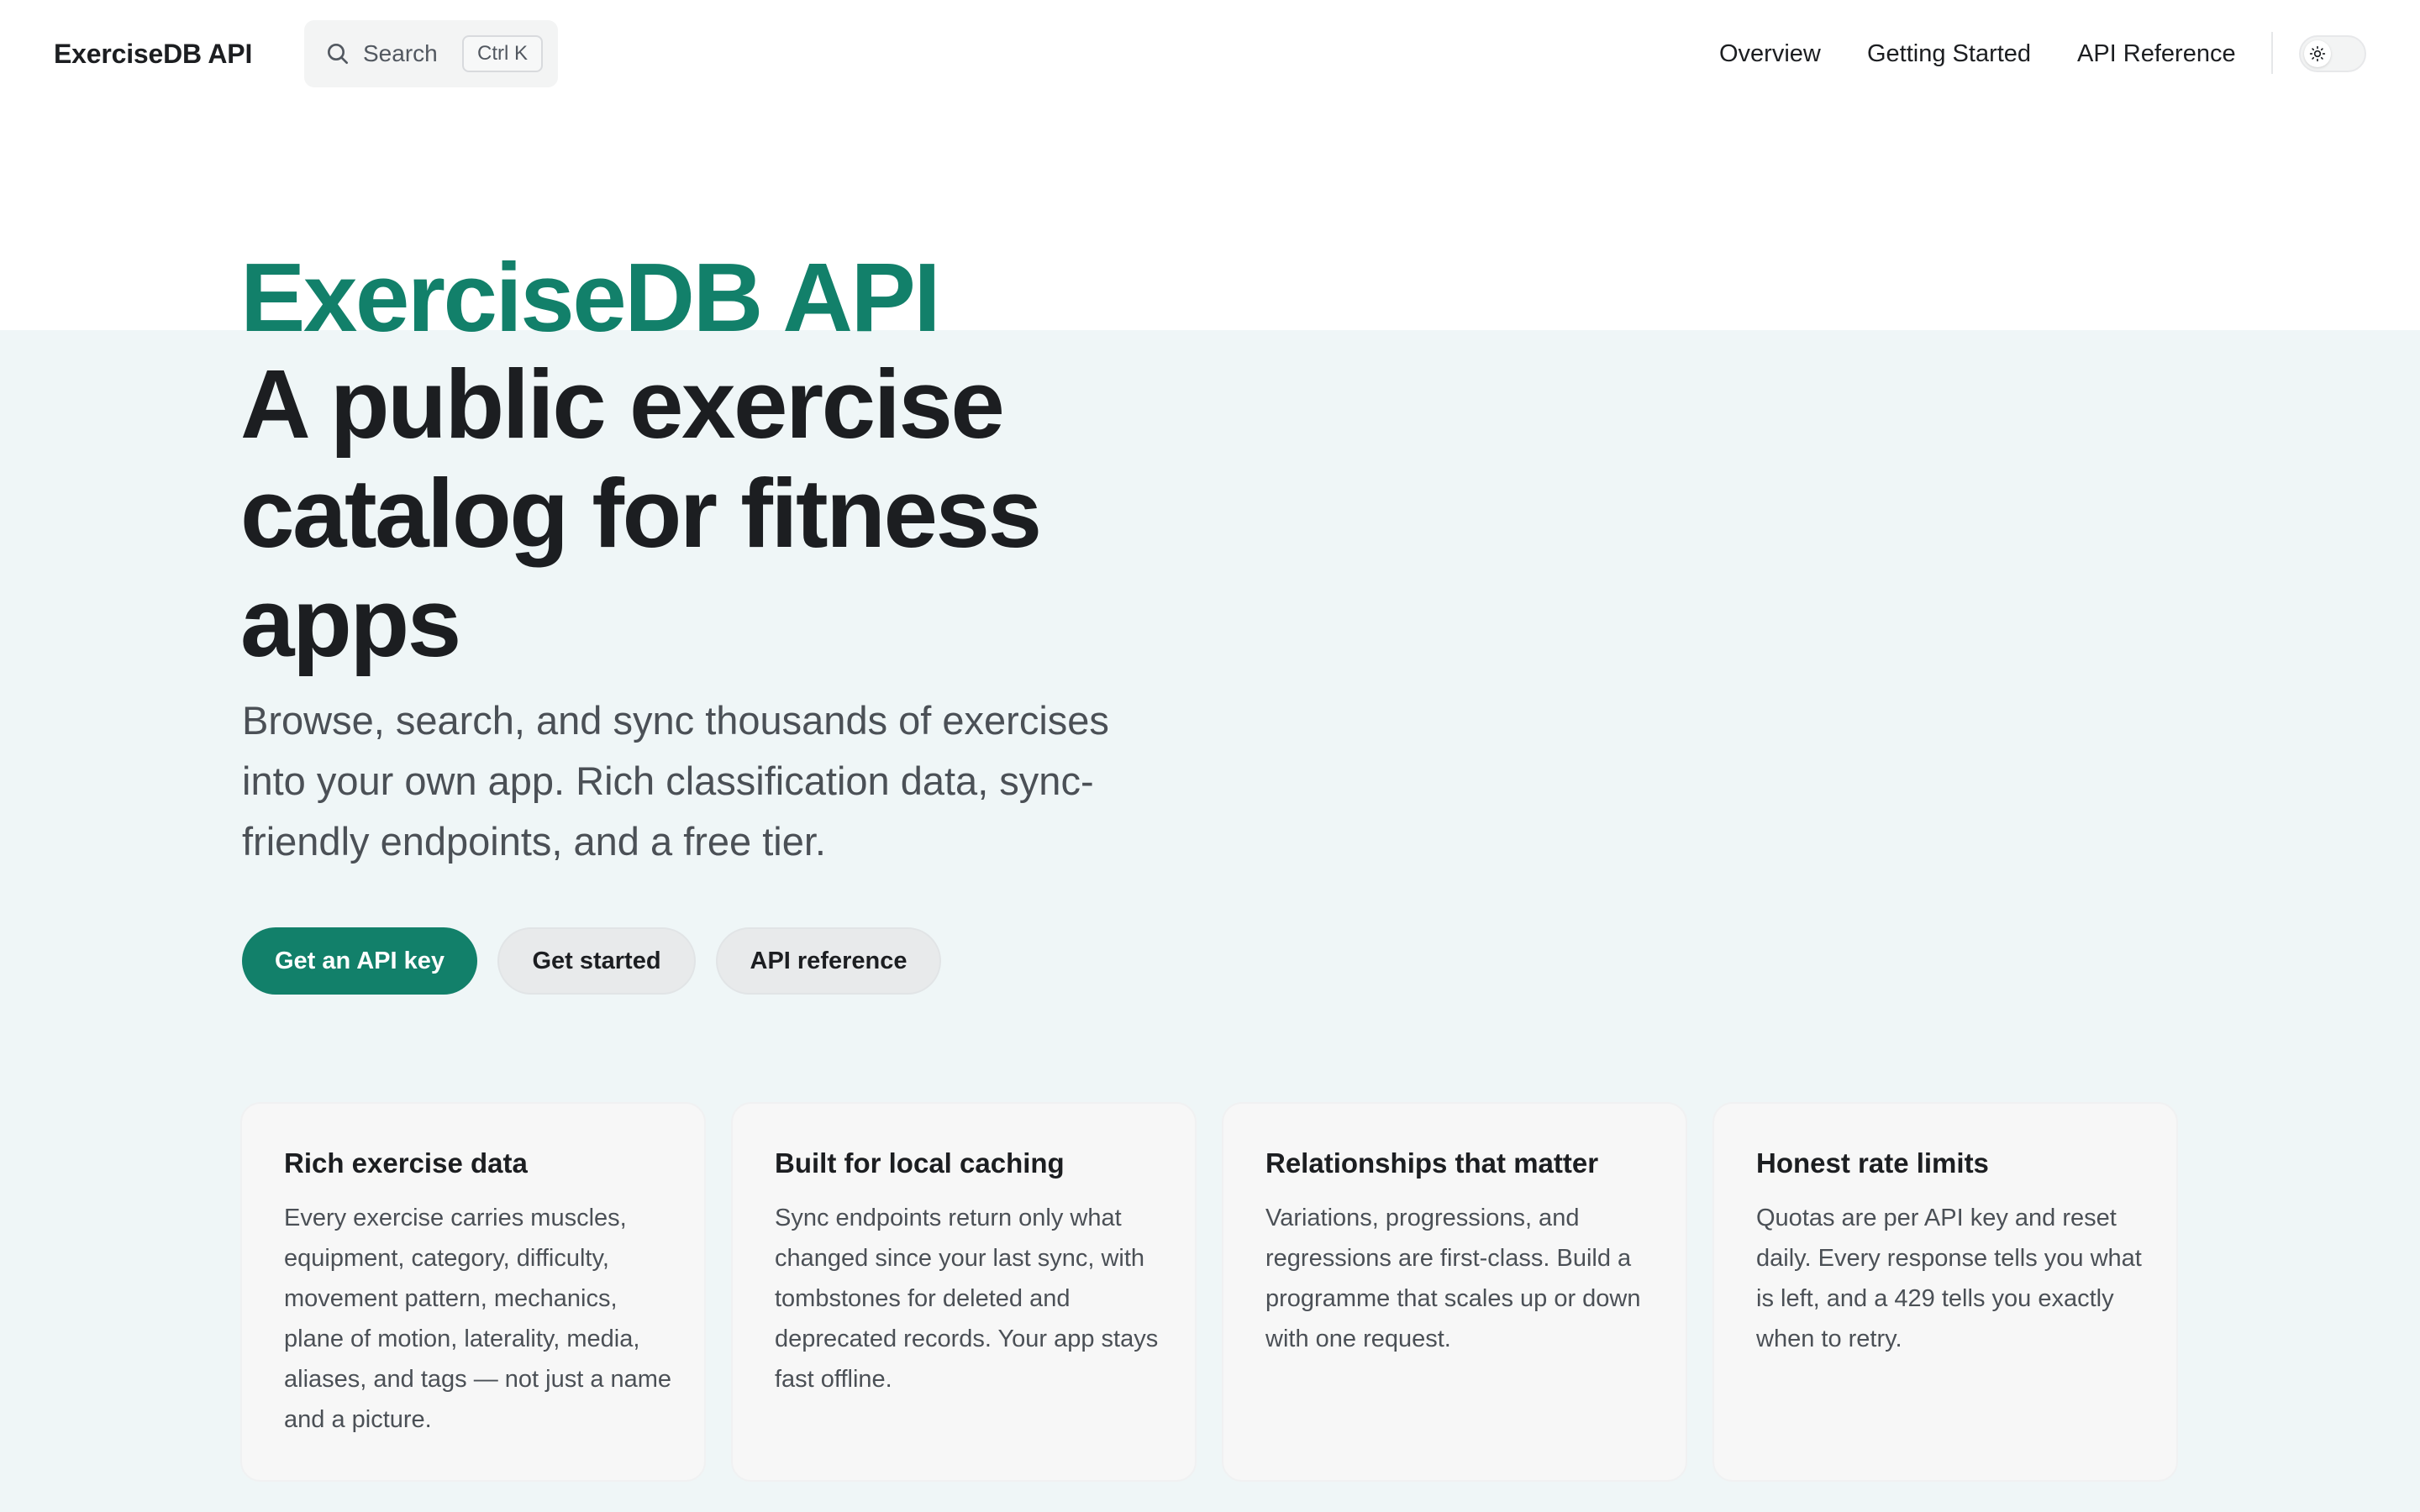 The width and height of the screenshot is (2420, 1512). What do you see at coordinates (1432, 1163) in the screenshot?
I see `feature-card-title: Relationships that matter` at bounding box center [1432, 1163].